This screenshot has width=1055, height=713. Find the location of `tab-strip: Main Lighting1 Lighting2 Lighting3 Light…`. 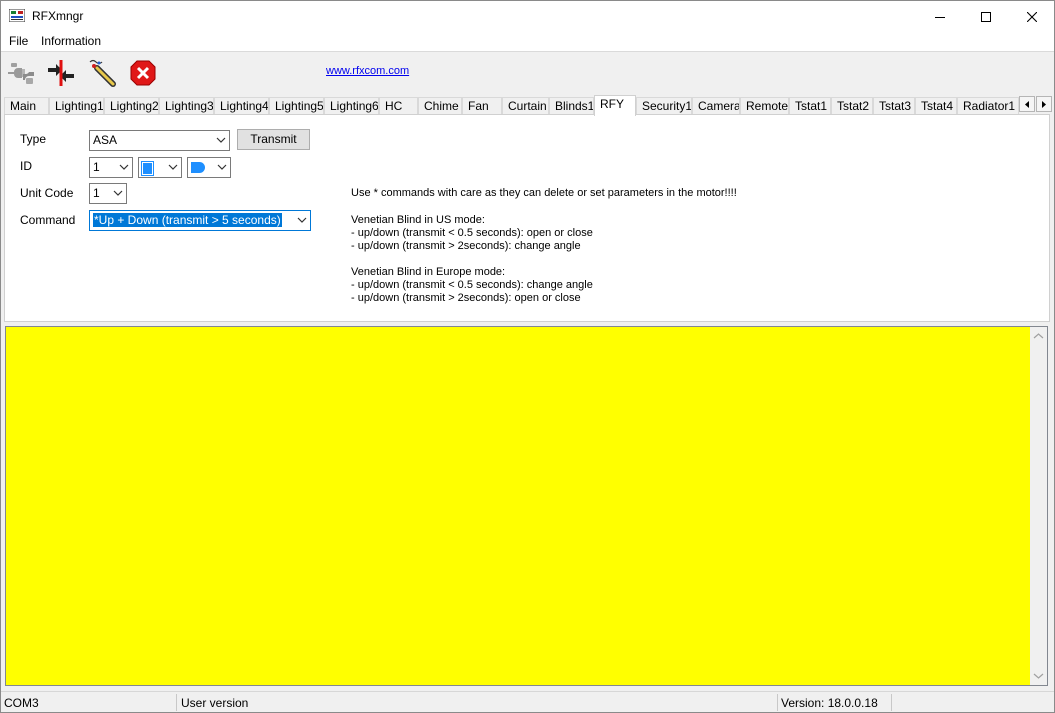

tab-strip: Main Lighting1 Lighting2 Lighting3 Light… is located at coordinates (529, 105).